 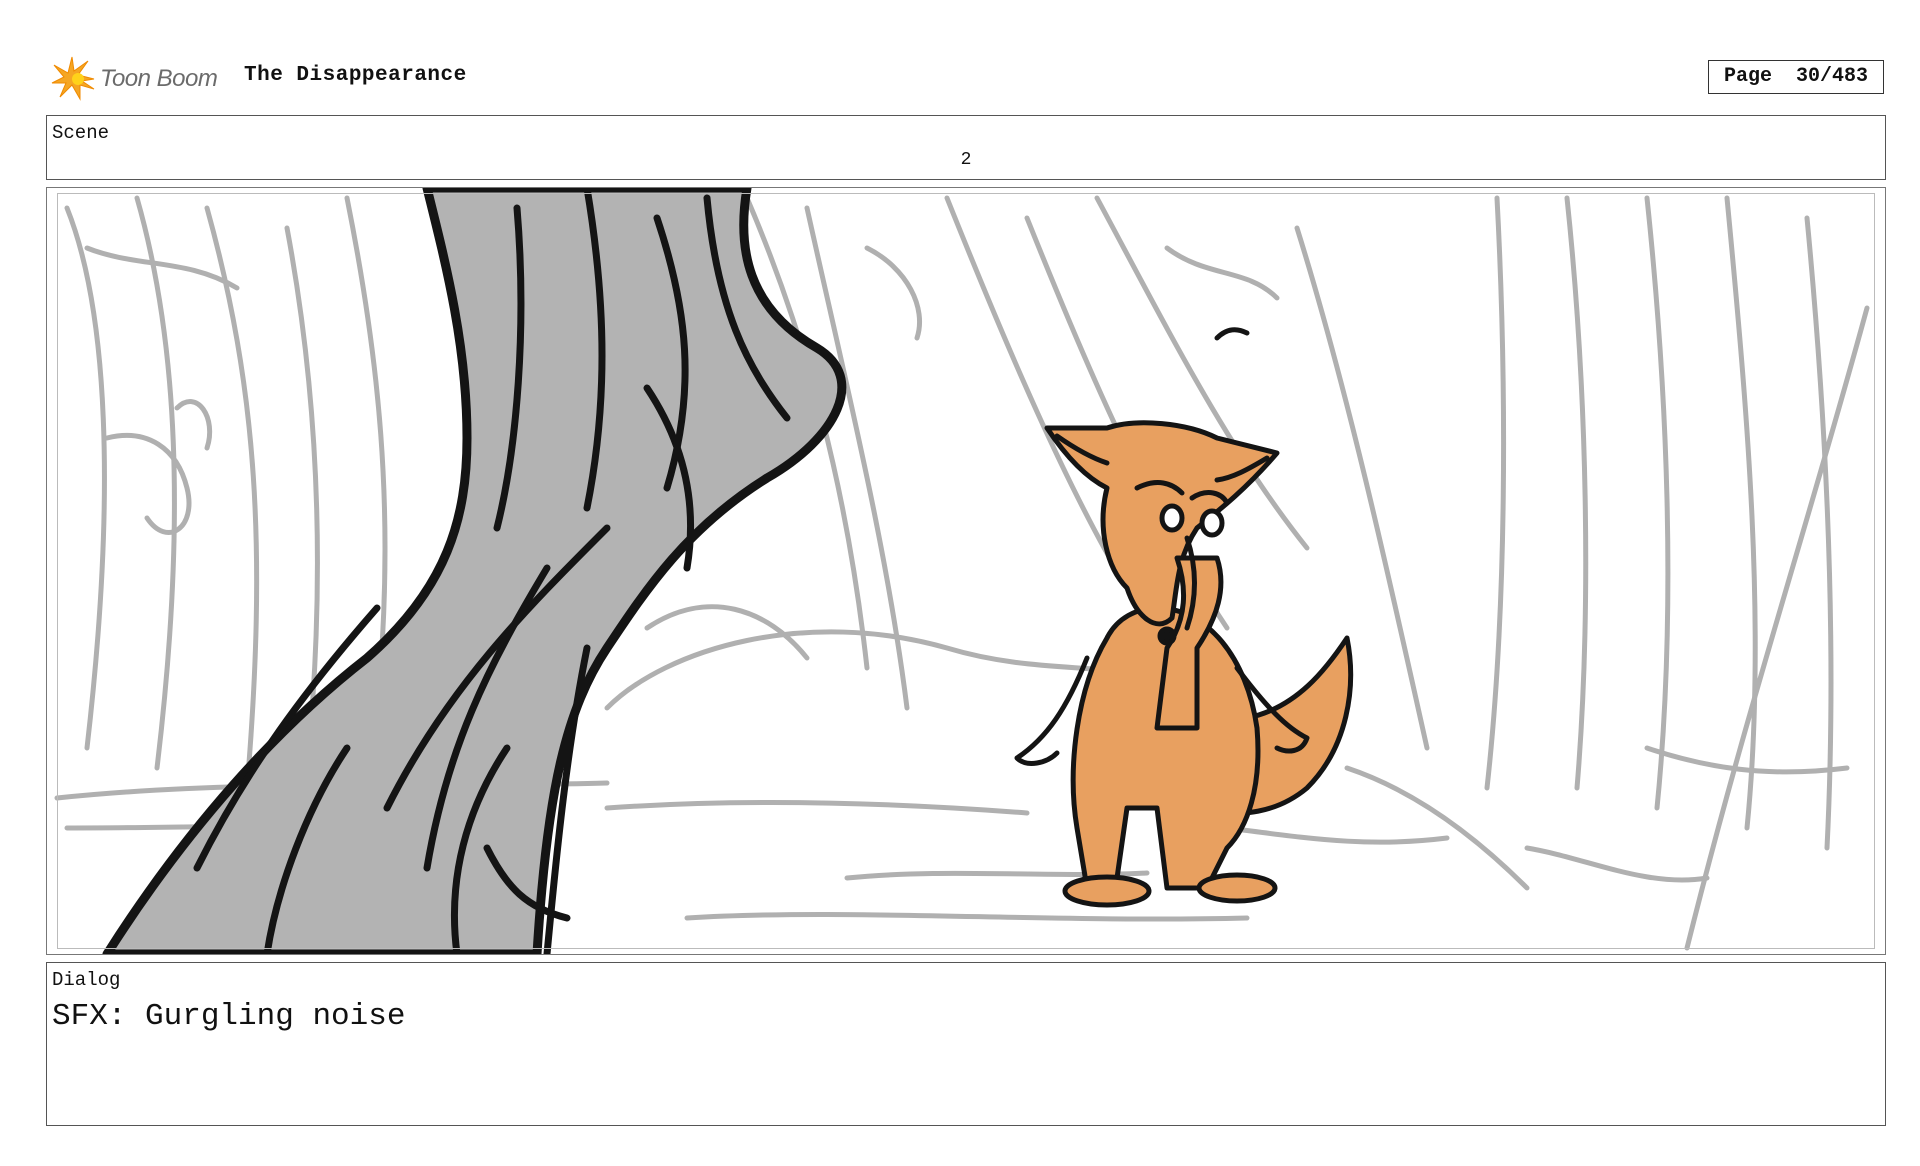 I want to click on storyboard-header: Toon Boom The Disappearance Page 30/483, so click(x=966, y=80).